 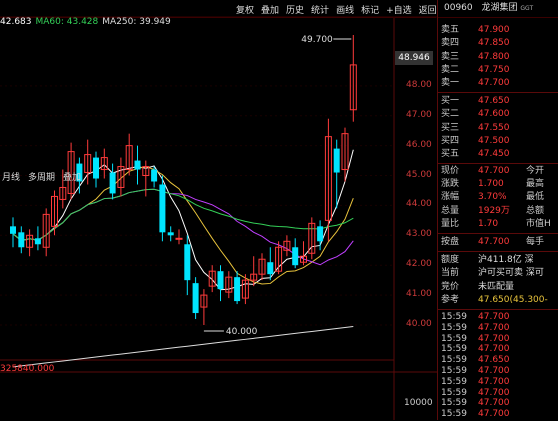 What do you see at coordinates (183, 215) in the screenshot?
I see `ma60-line` at bounding box center [183, 215].